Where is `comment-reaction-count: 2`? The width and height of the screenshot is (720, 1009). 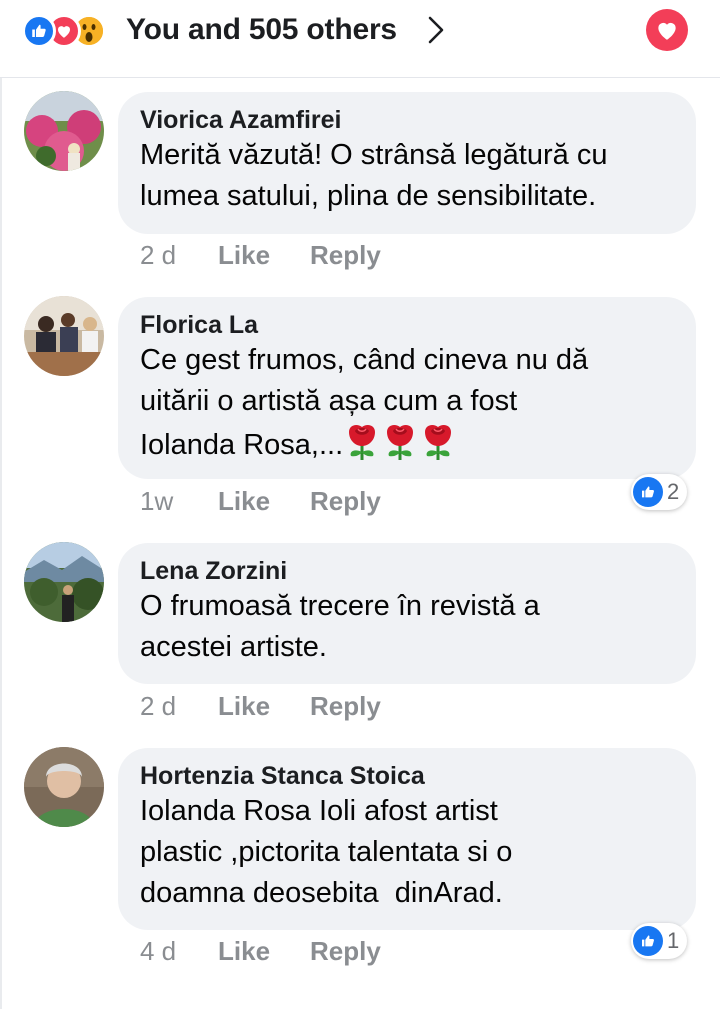 comment-reaction-count: 2 is located at coordinates (659, 492).